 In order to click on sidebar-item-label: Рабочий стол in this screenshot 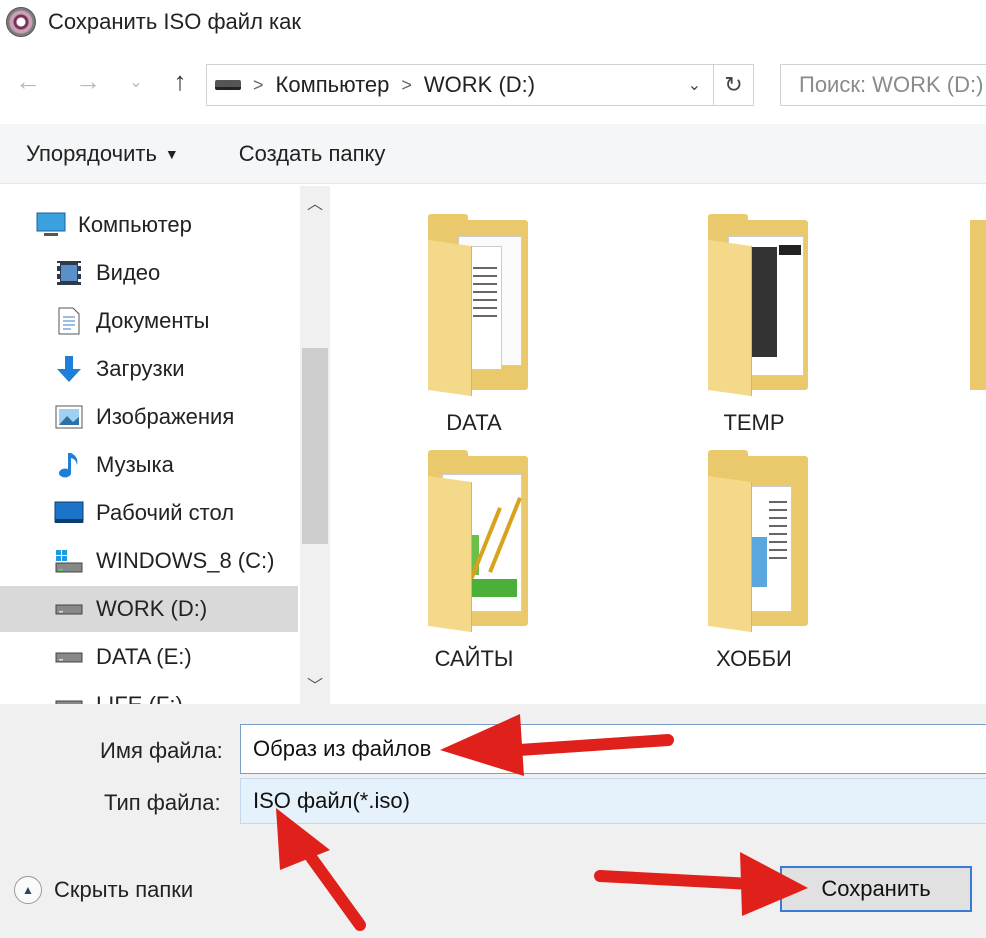, I will do `click(165, 512)`.